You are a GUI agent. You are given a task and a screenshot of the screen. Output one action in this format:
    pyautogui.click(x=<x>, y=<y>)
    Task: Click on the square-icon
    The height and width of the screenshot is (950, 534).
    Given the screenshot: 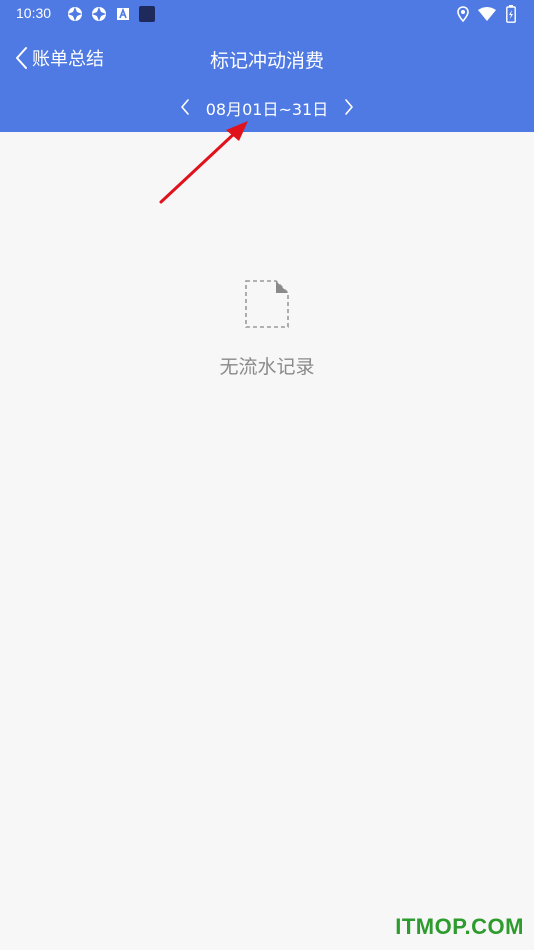 What is the action you would take?
    pyautogui.click(x=147, y=14)
    